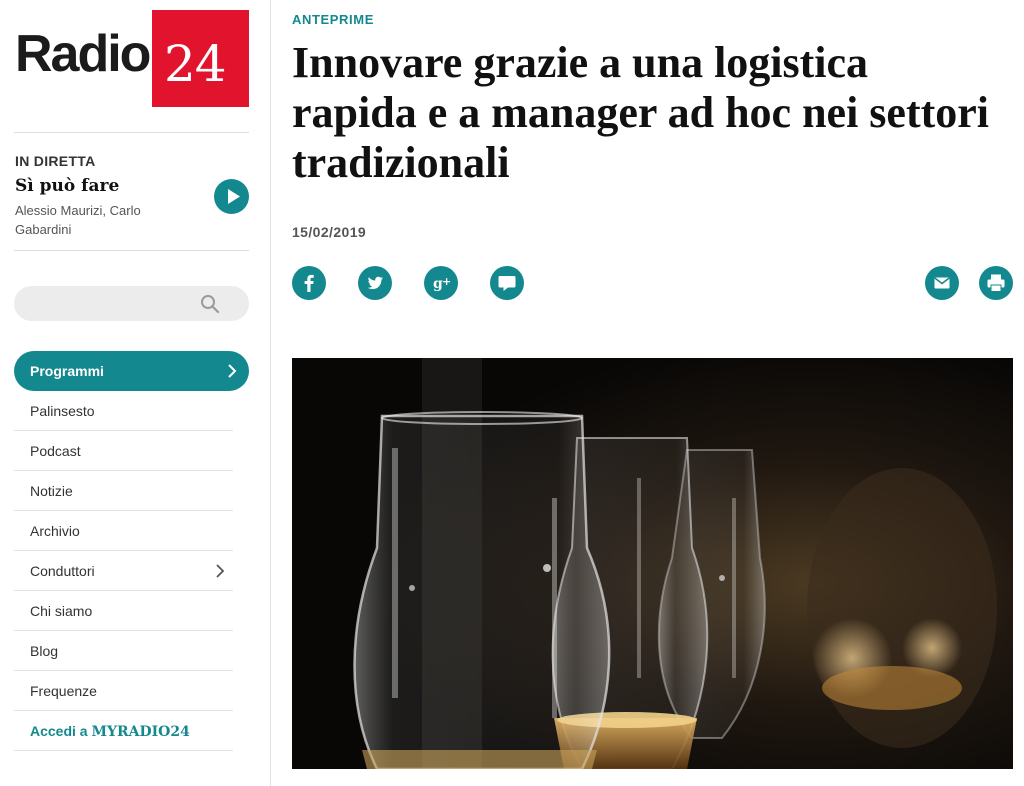 This screenshot has height=786, width=1024. I want to click on search-icon, so click(210, 306).